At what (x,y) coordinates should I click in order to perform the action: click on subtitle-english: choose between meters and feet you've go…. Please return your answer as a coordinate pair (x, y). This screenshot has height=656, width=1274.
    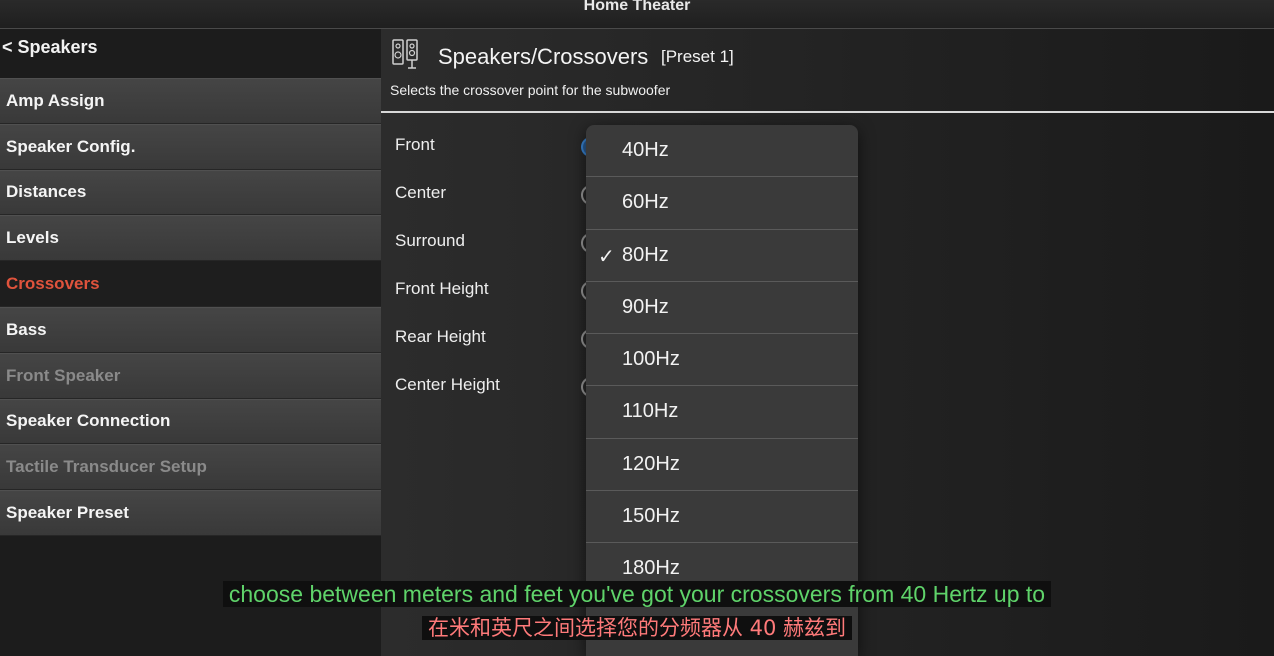
    Looking at the image, I should click on (637, 594).